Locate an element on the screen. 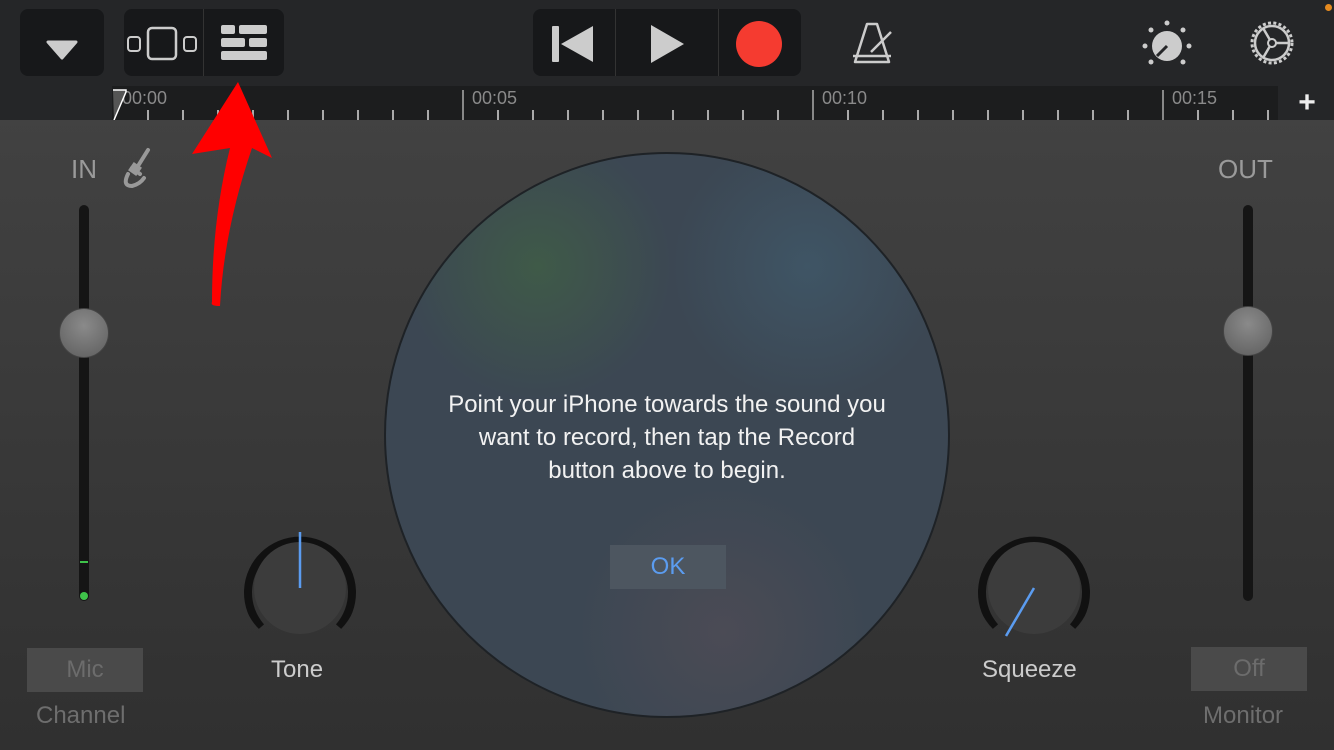 This screenshot has height=750, width=1334. master-effects-button is located at coordinates (1167, 43).